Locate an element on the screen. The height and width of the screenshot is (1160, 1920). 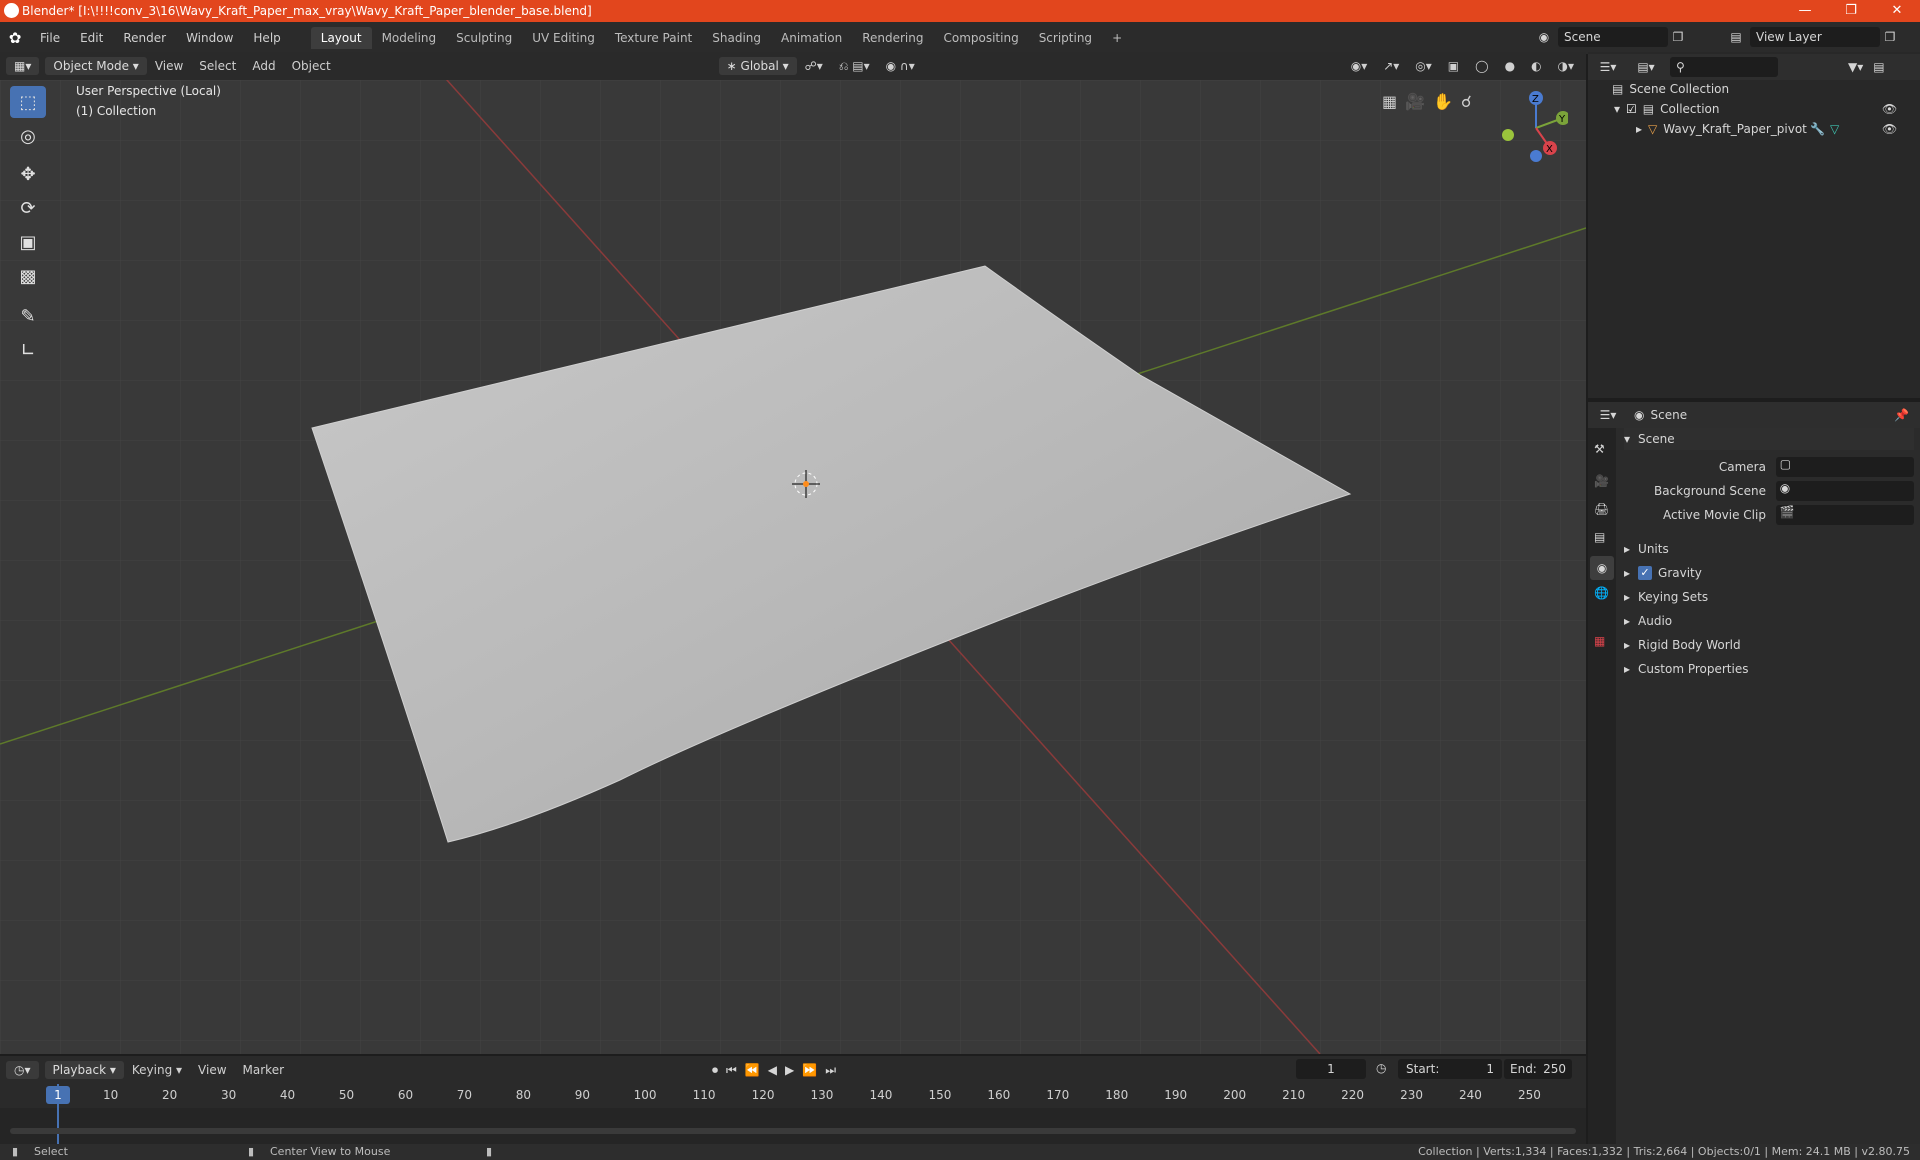
active-movie-clip-field: 🎬 is located at coordinates (1844, 515).